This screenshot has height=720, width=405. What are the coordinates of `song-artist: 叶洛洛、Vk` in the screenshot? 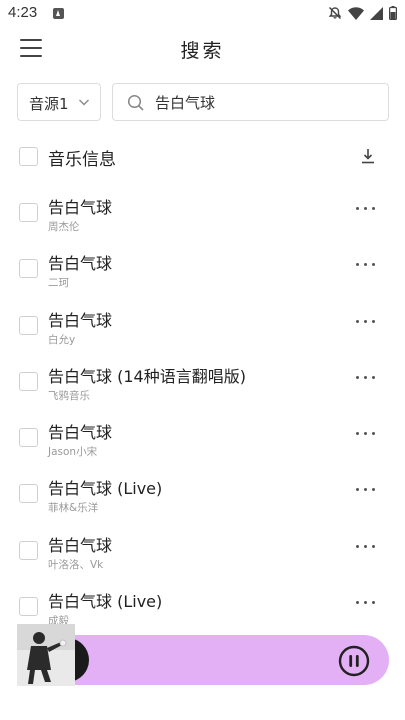 It's located at (76, 564).